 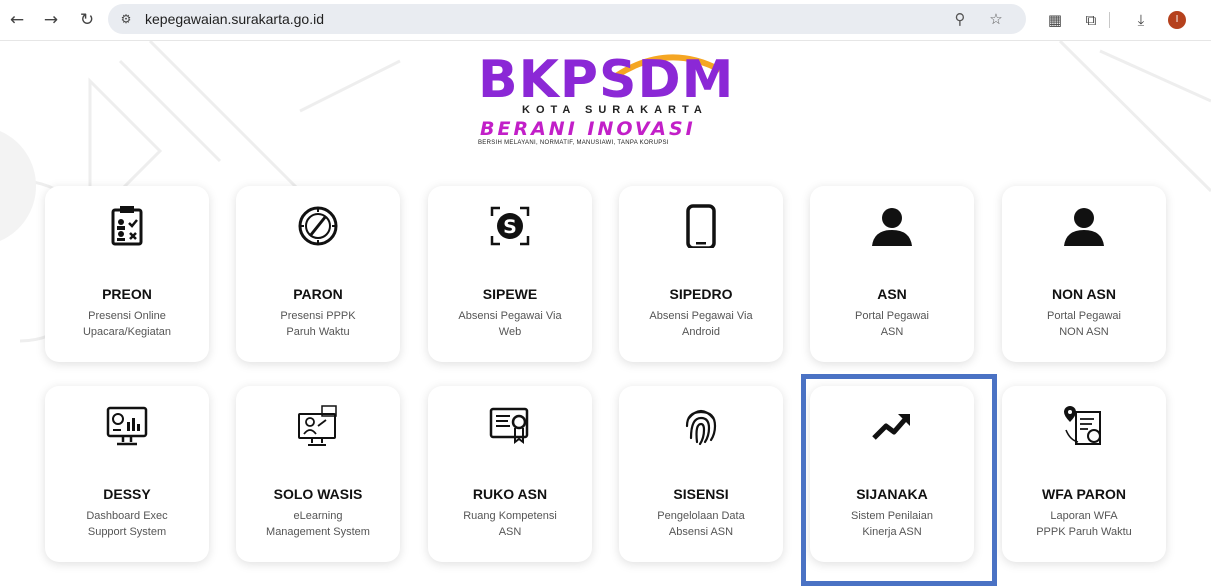 I want to click on scan-s-icon: S, so click(x=510, y=226).